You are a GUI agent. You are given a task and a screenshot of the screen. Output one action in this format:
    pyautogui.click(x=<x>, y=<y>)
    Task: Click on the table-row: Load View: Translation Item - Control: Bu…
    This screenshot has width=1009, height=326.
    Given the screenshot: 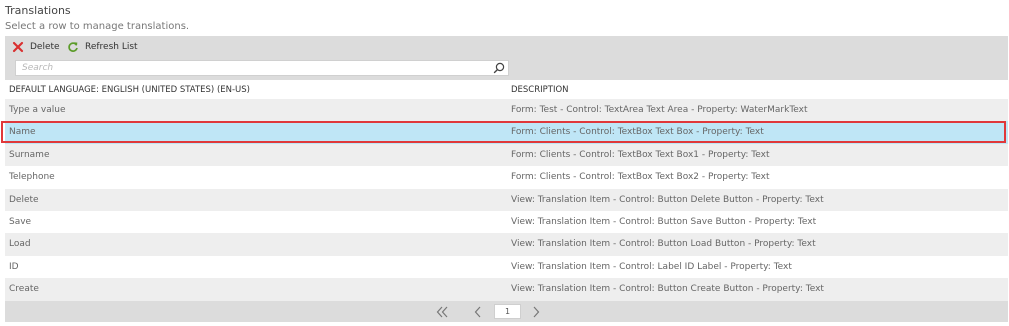 What is the action you would take?
    pyautogui.click(x=506, y=244)
    